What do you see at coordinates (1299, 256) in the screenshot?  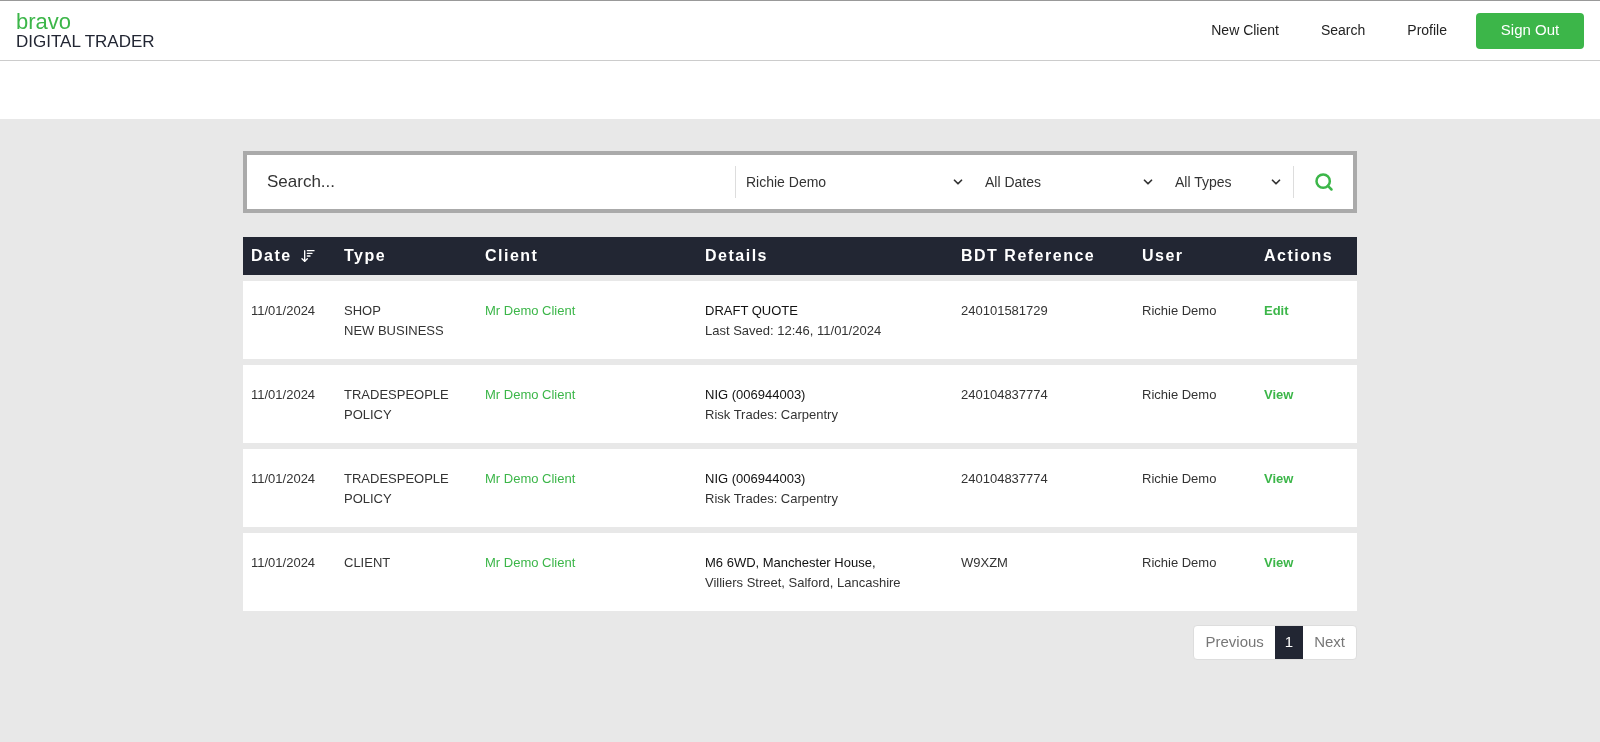 I see `column-header: Actions` at bounding box center [1299, 256].